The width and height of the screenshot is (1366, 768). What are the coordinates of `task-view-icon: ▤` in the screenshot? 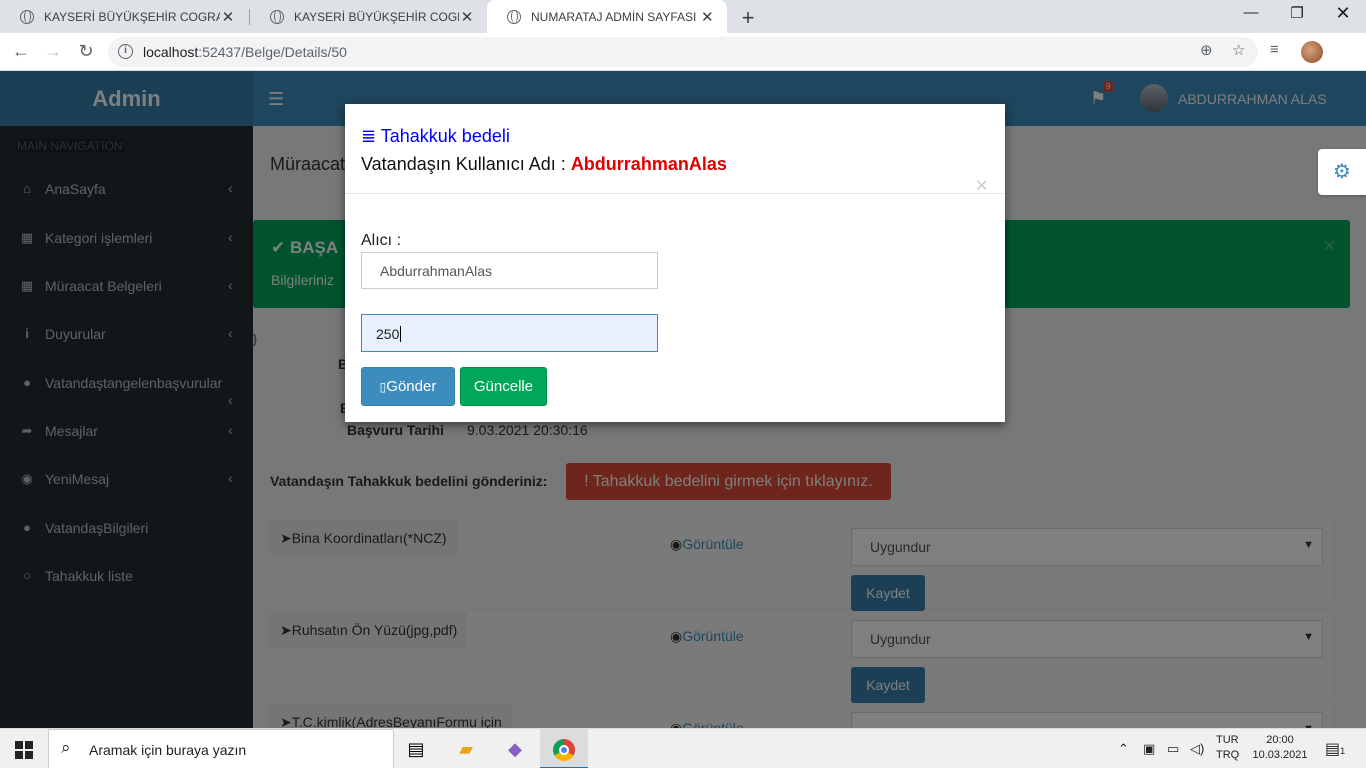 It's located at (416, 748).